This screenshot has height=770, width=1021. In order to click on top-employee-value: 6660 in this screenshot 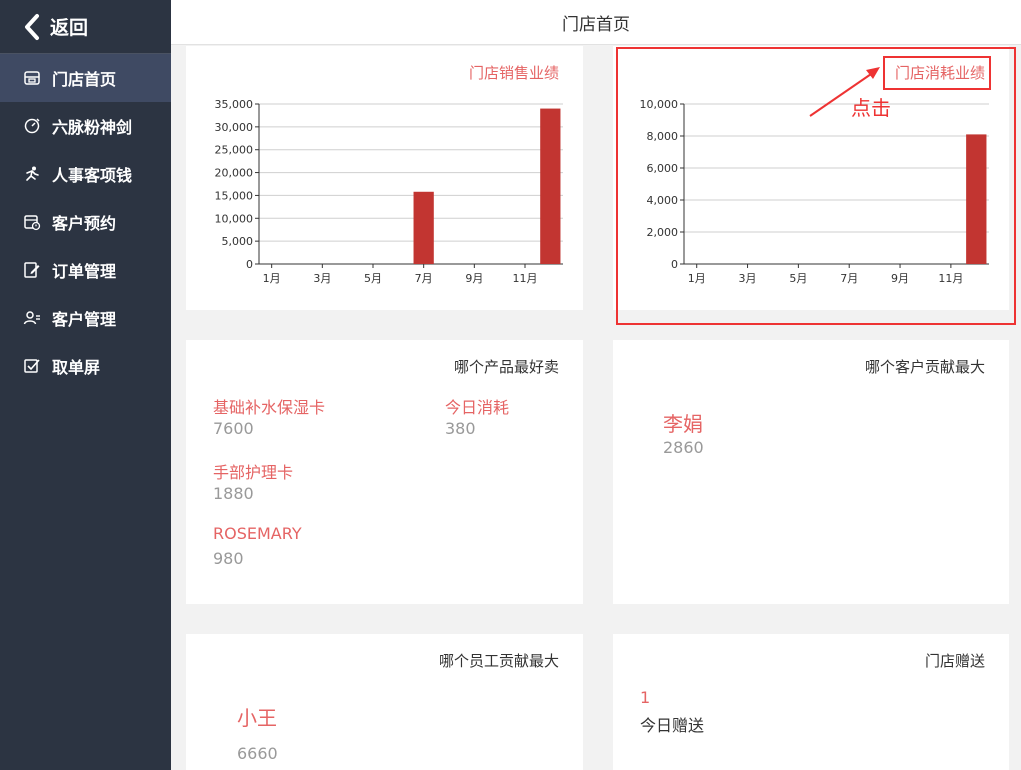, I will do `click(257, 753)`.